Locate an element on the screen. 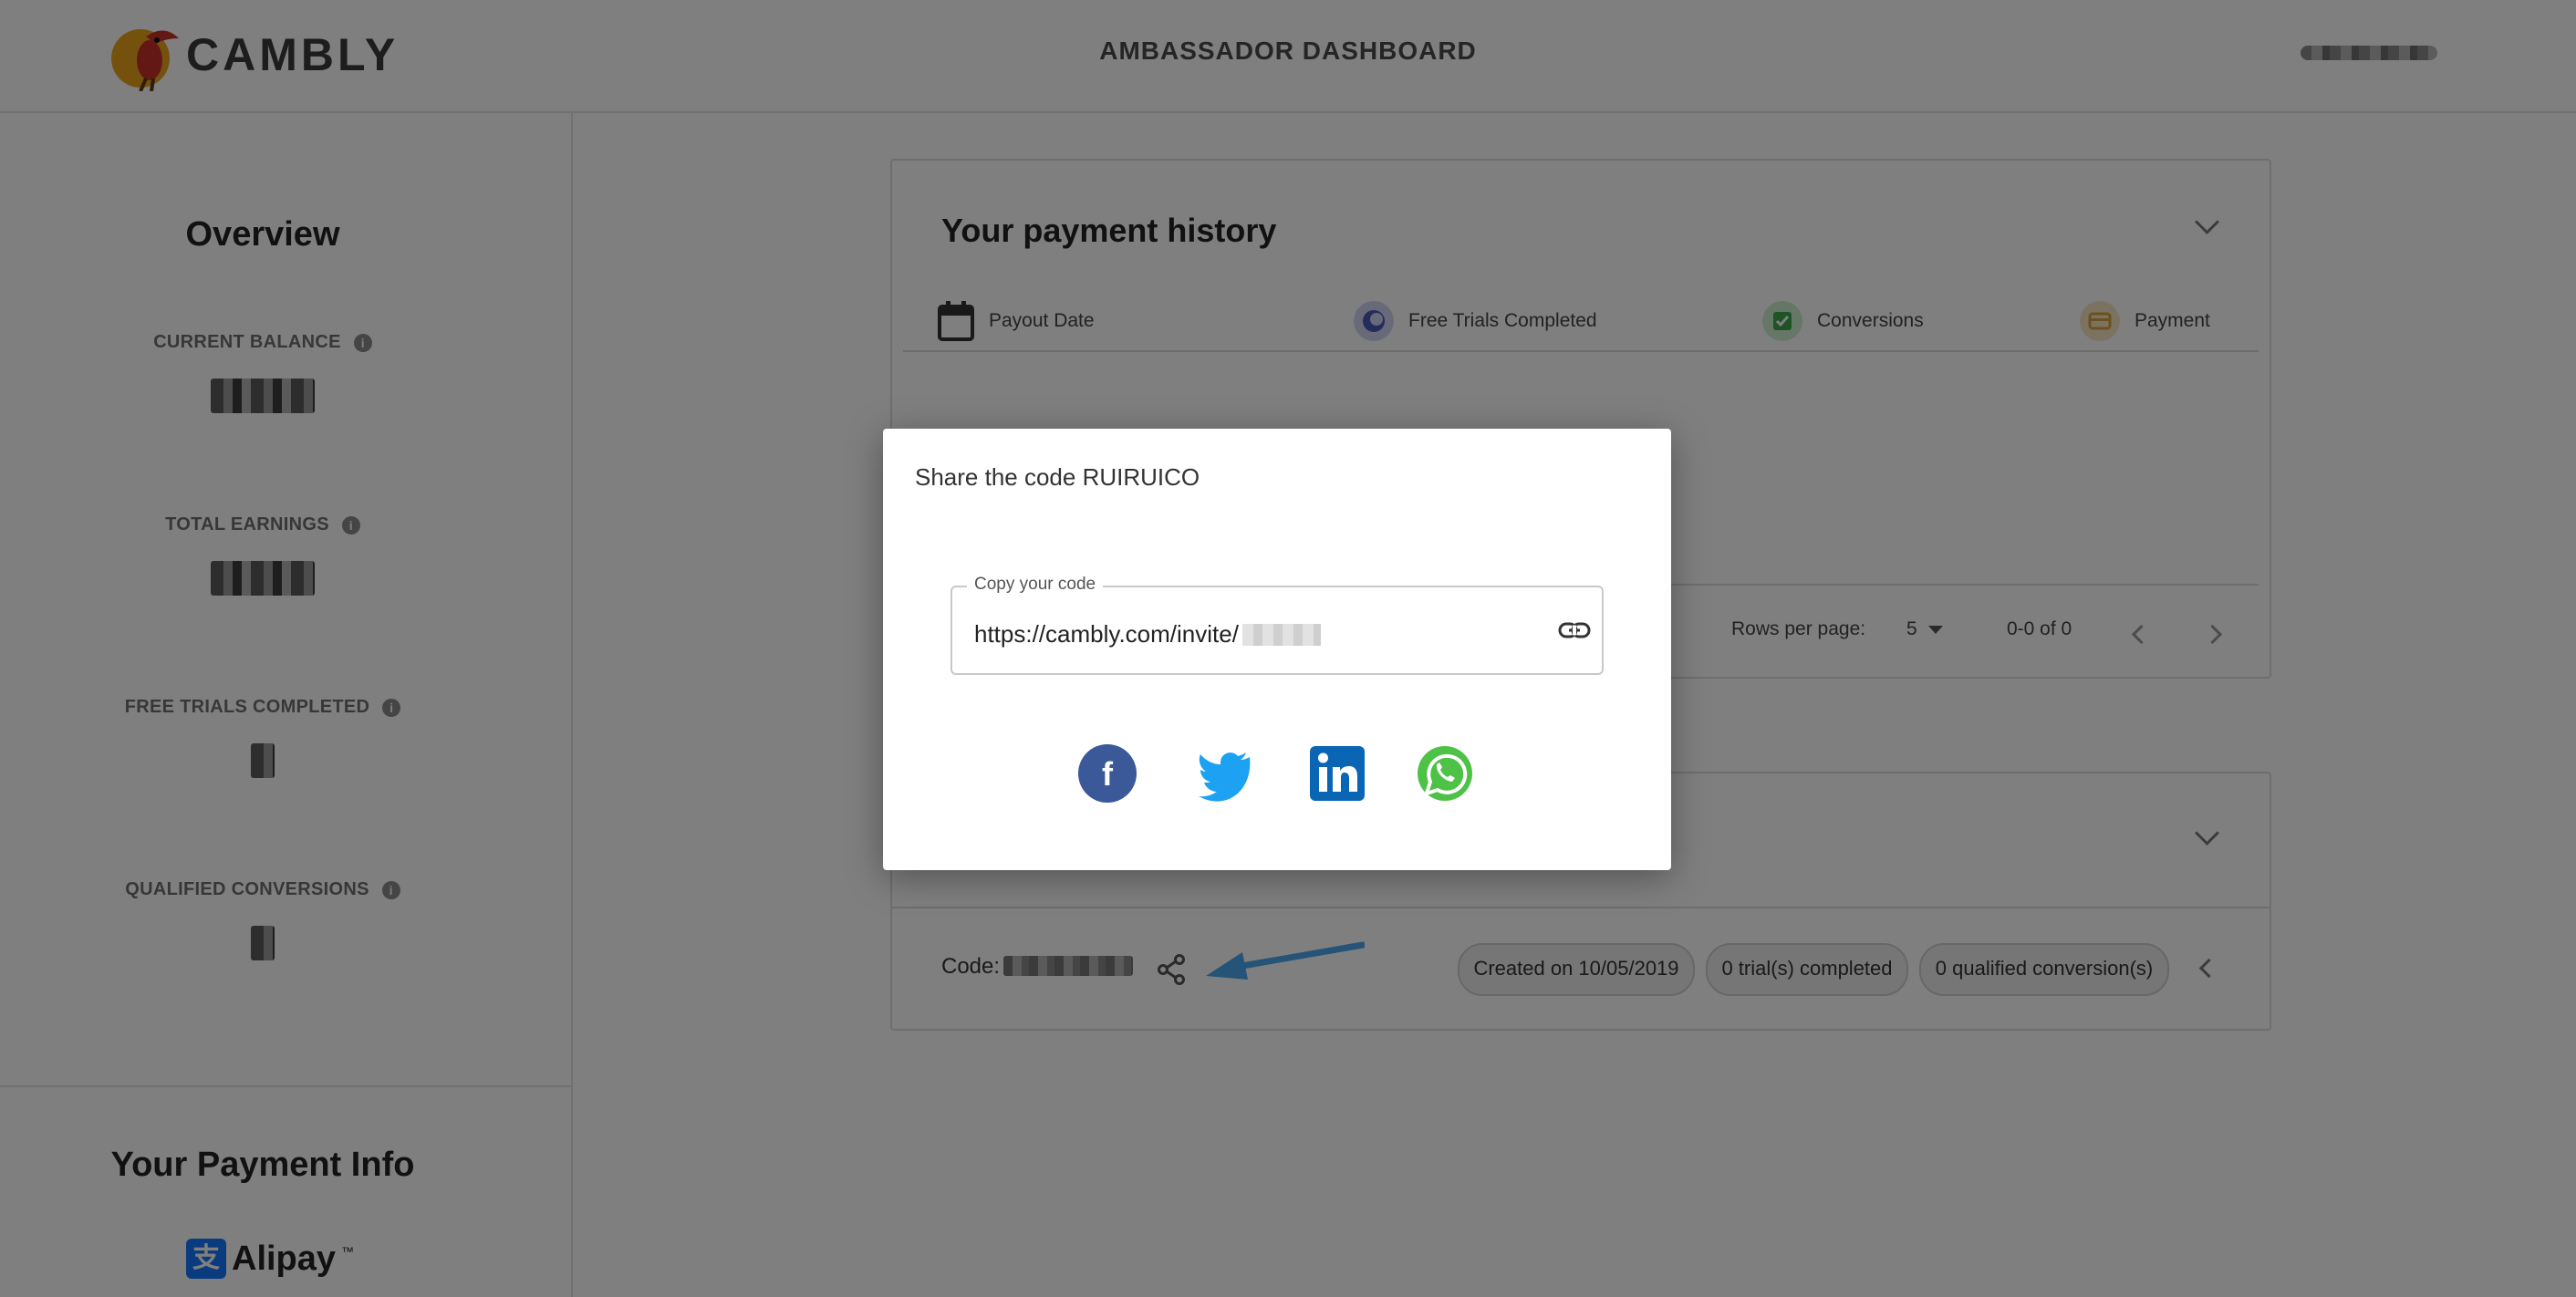  invite-link-code is located at coordinates (1281, 634).